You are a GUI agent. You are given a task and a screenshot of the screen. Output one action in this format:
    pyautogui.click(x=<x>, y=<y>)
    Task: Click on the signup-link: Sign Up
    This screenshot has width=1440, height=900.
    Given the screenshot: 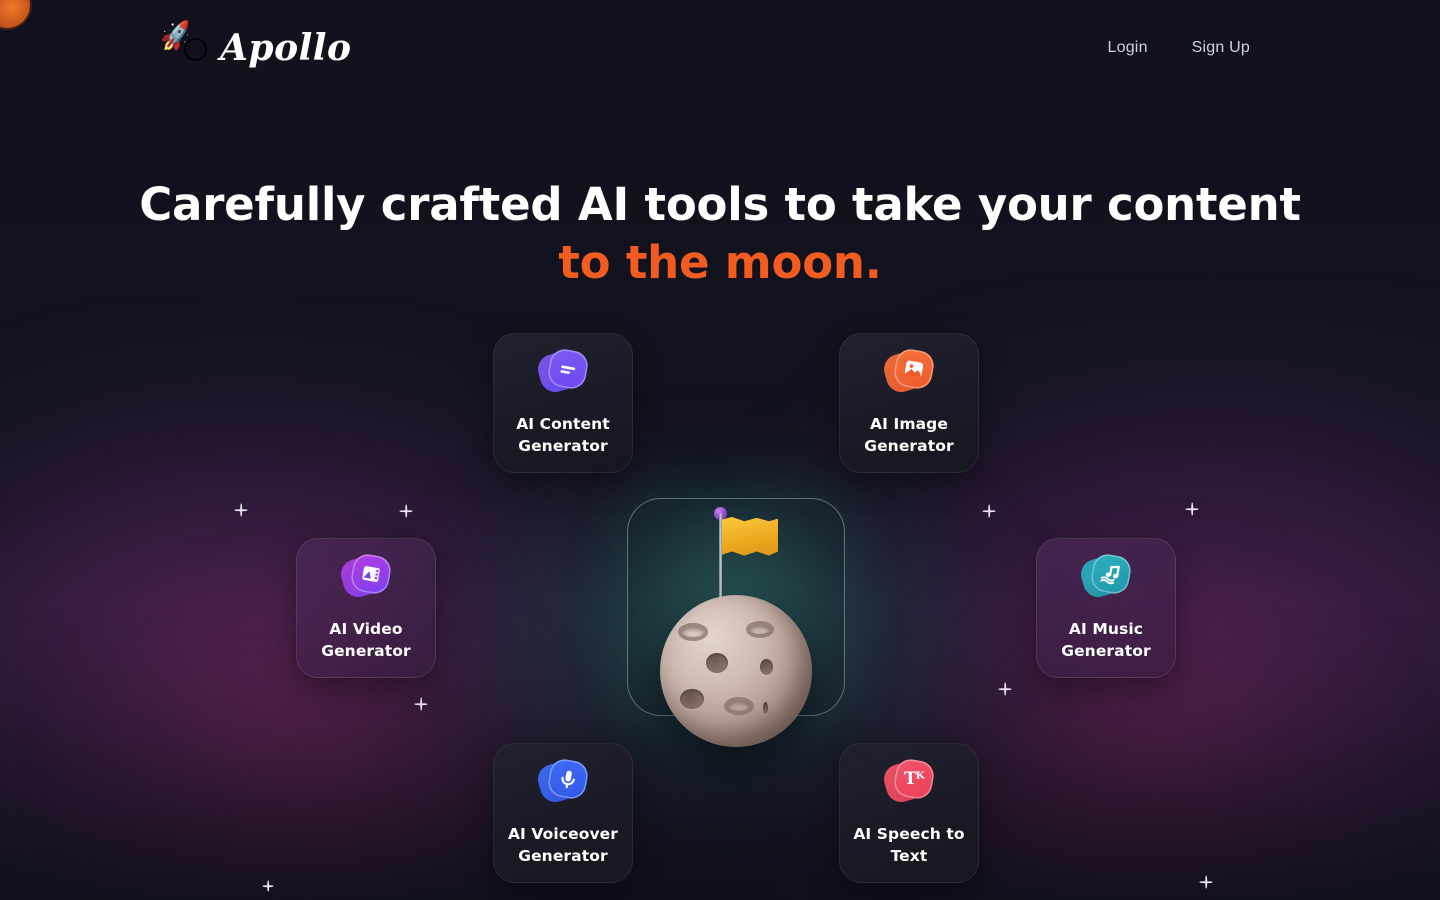 What is the action you would take?
    pyautogui.click(x=1221, y=48)
    